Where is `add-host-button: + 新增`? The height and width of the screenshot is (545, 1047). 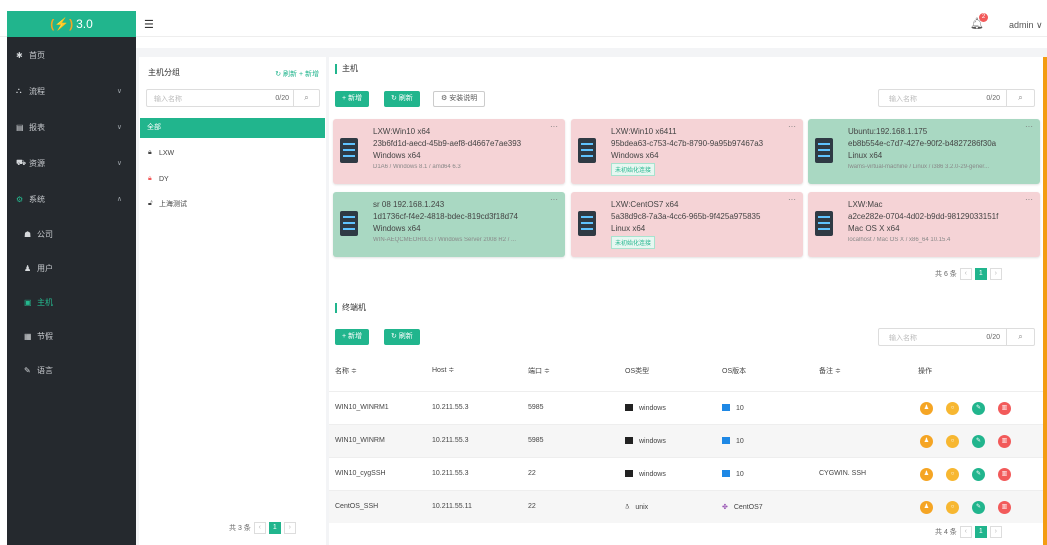 add-host-button: + 新增 is located at coordinates (352, 99).